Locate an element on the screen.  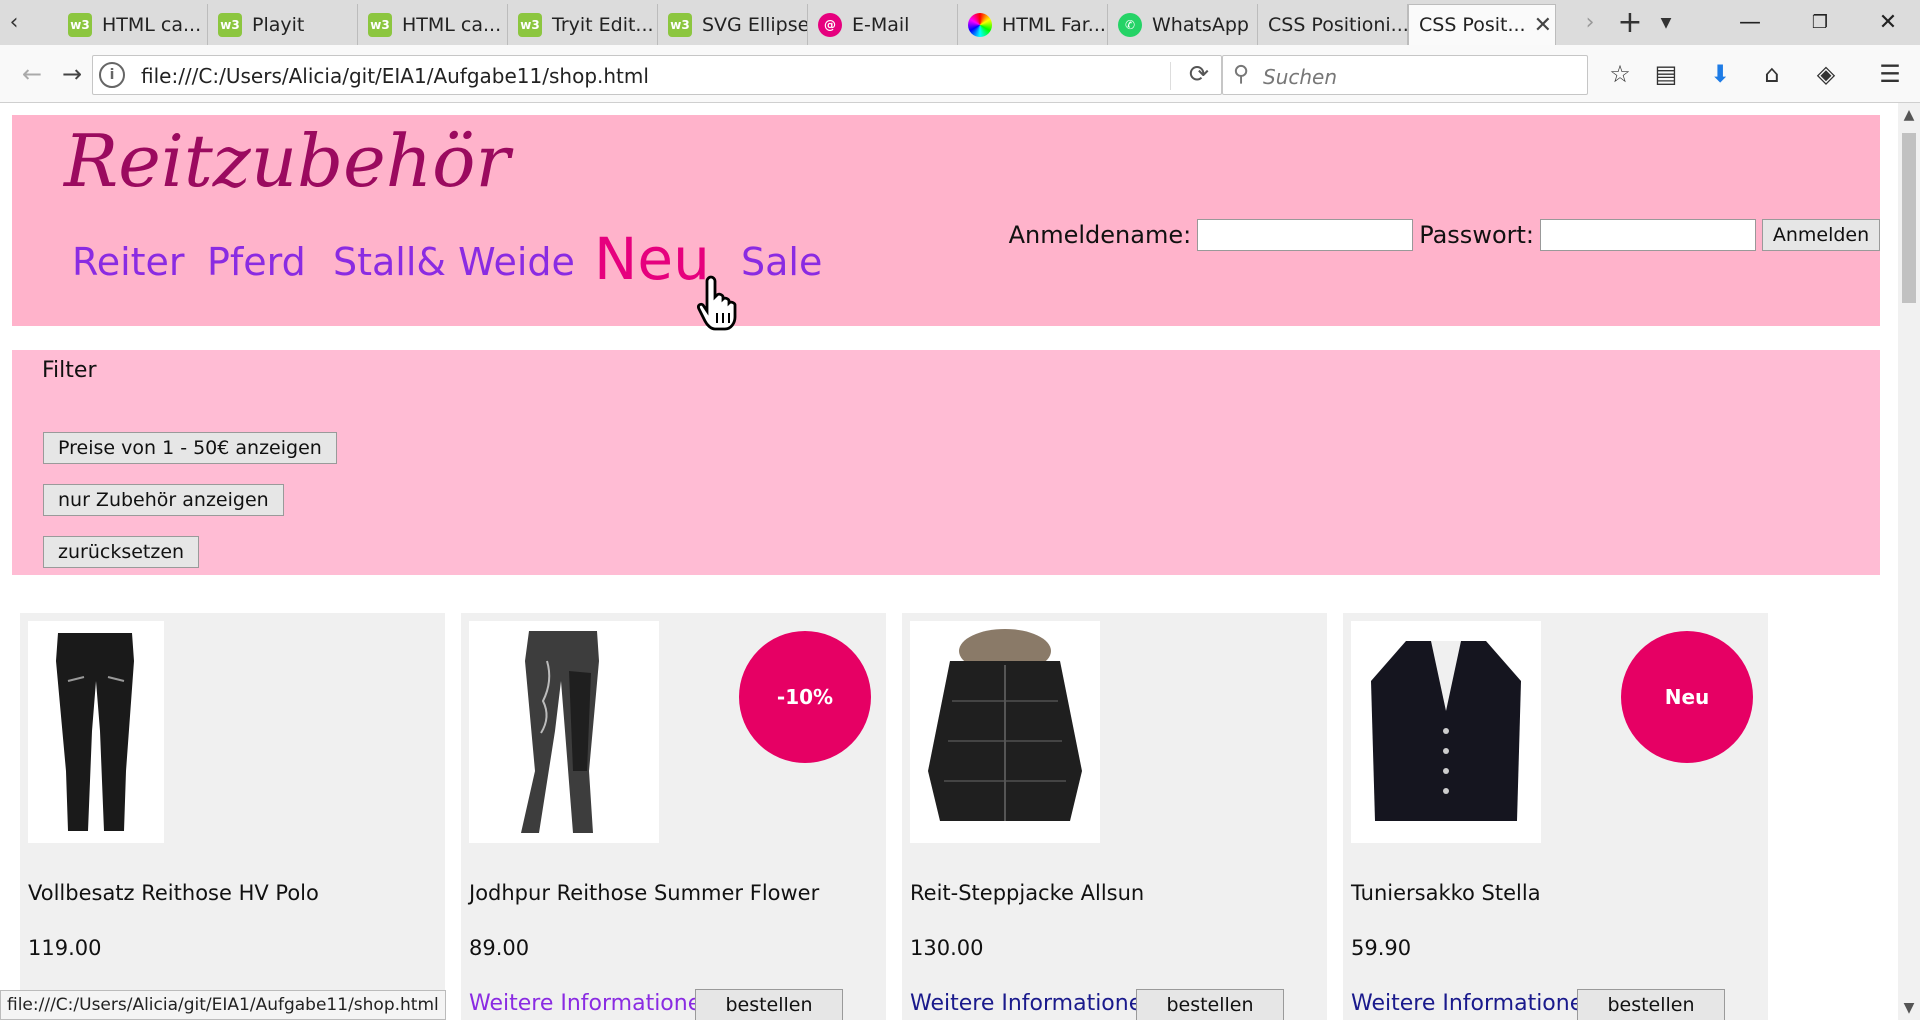
login-button: Anmelden is located at coordinates (1821, 235).